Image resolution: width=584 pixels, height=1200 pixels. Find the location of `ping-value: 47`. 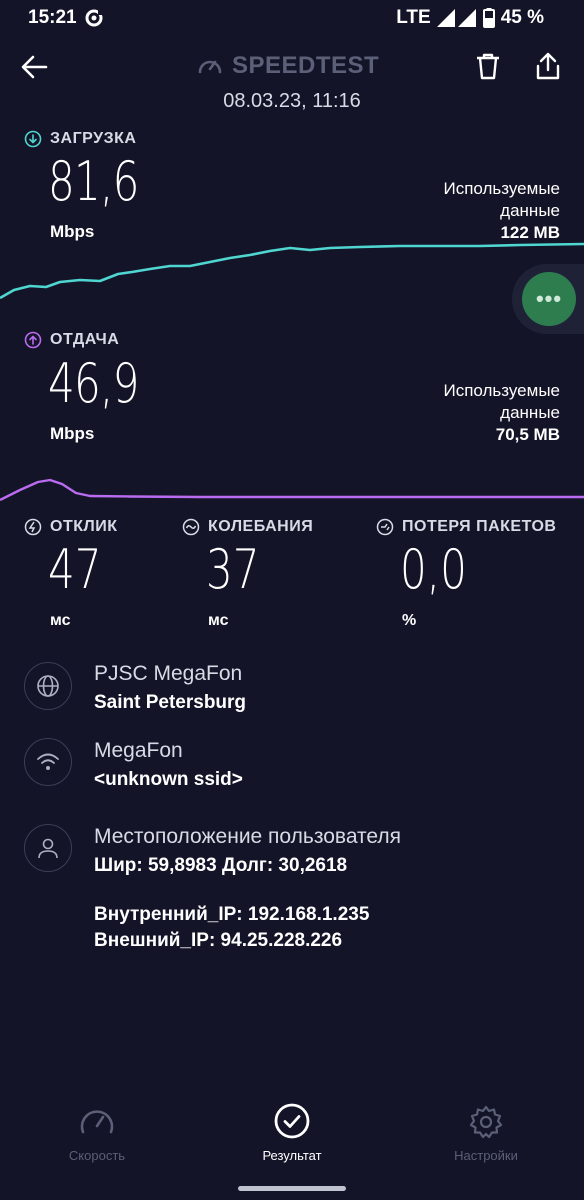

ping-value: 47 is located at coordinates (75, 569).